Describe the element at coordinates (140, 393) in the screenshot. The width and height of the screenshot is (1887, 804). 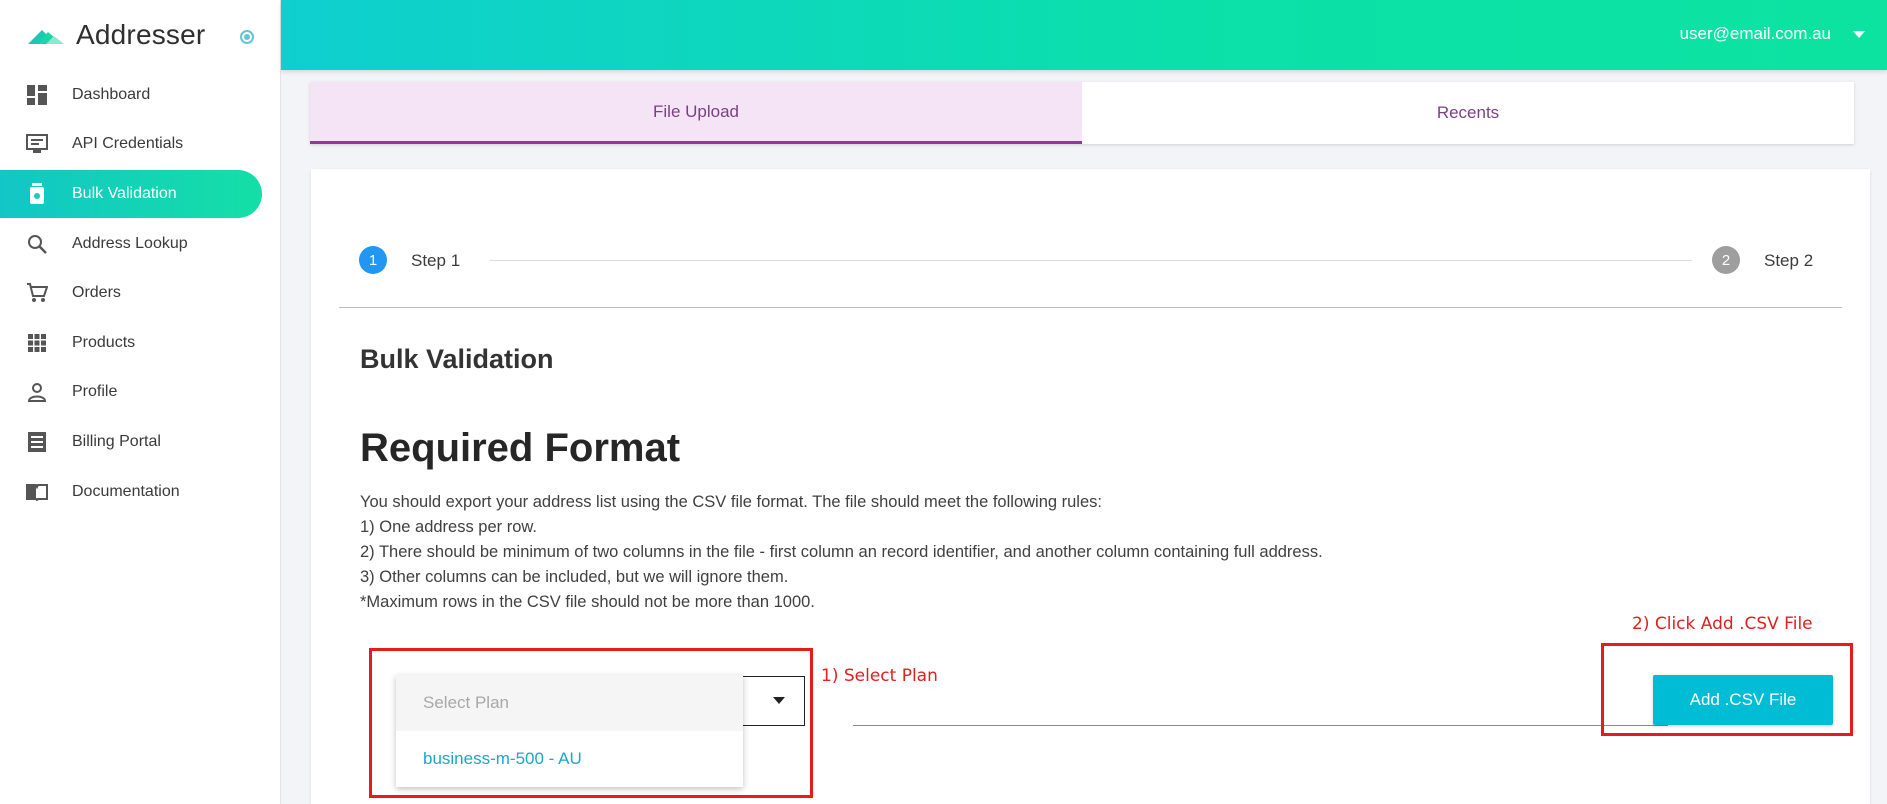
I see `sidebar-item-profile: Profile` at that location.